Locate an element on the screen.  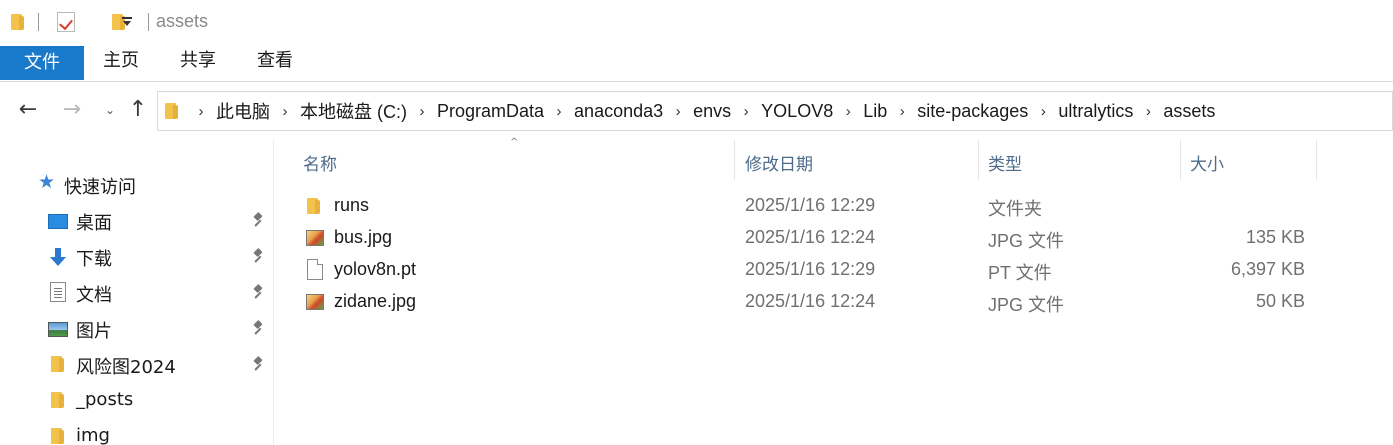
star-icon: ★ is located at coordinates (47, 182).